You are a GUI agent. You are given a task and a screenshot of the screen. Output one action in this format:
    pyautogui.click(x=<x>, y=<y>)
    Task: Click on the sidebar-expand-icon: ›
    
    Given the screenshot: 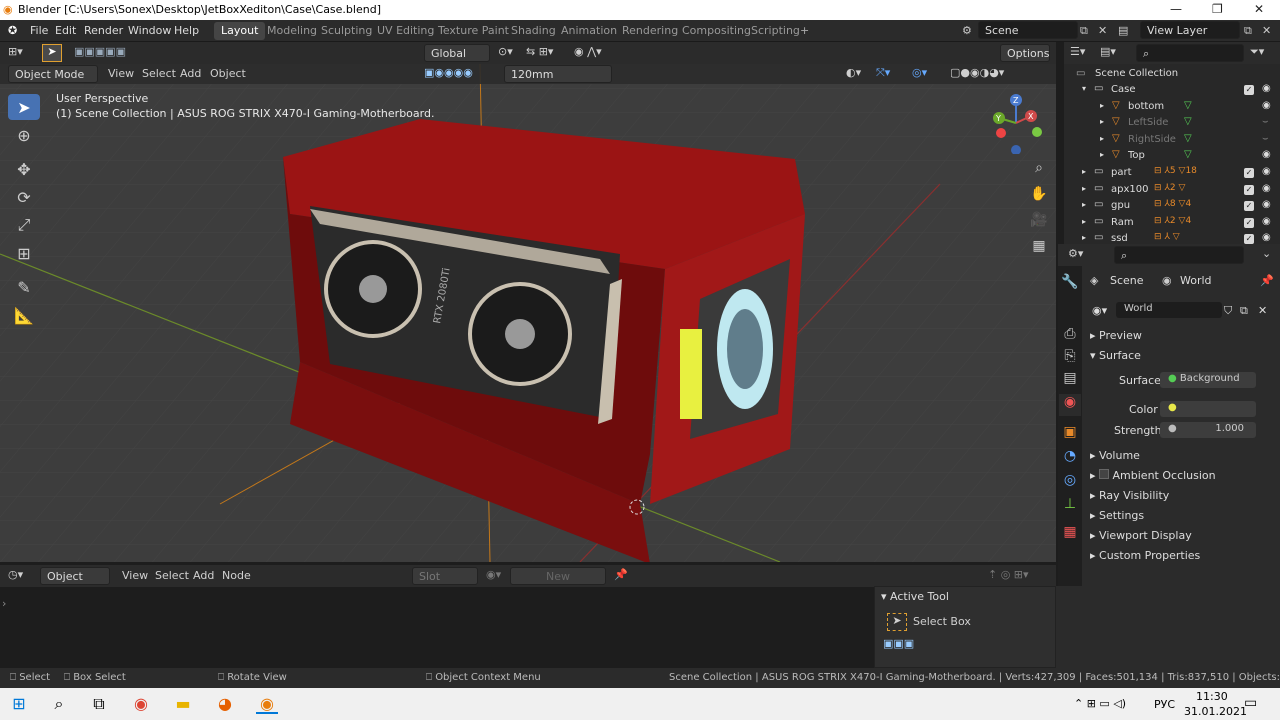 What is the action you would take?
    pyautogui.click(x=4, y=603)
    